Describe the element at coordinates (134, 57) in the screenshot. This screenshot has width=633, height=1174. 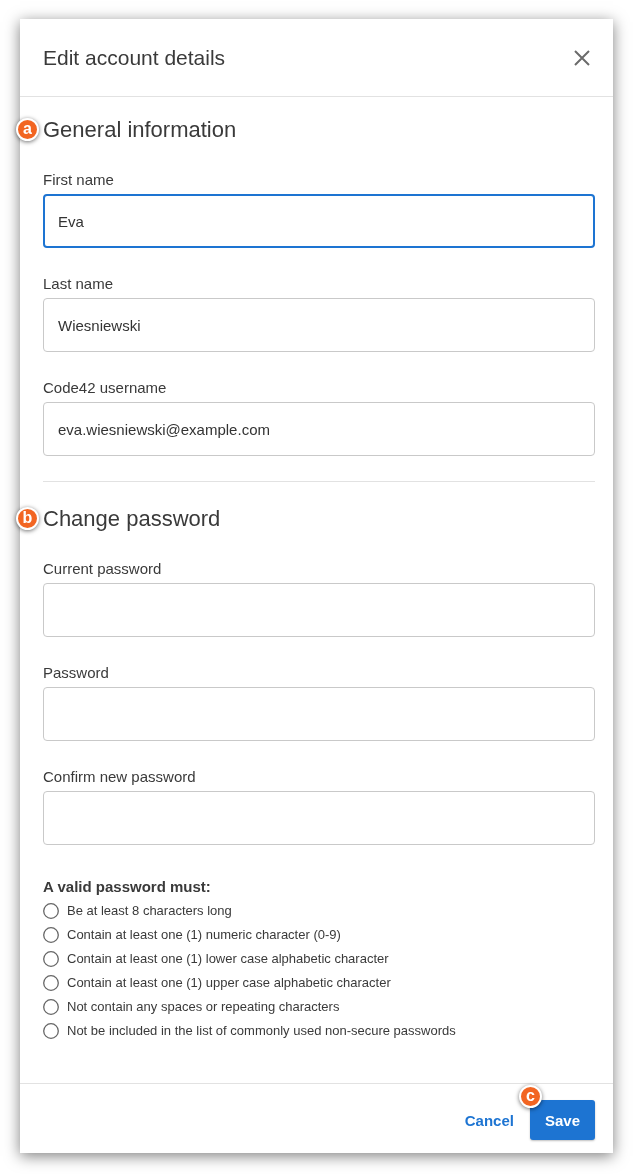
I see `dialog-title: Edit account details` at that location.